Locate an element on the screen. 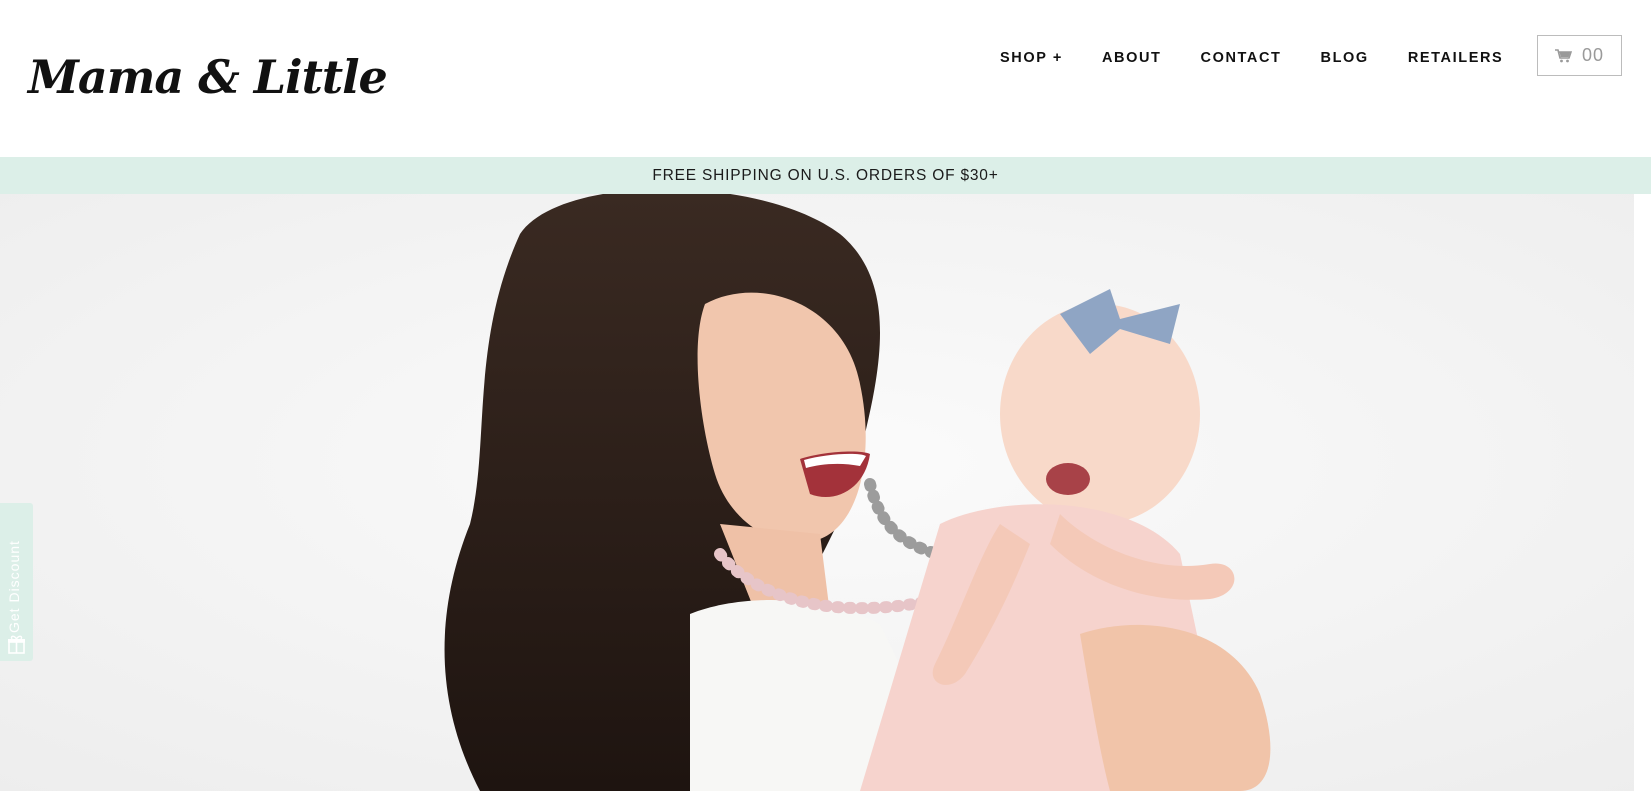 The width and height of the screenshot is (1651, 791). brand-logo: Mama & Little is located at coordinates (207, 79).